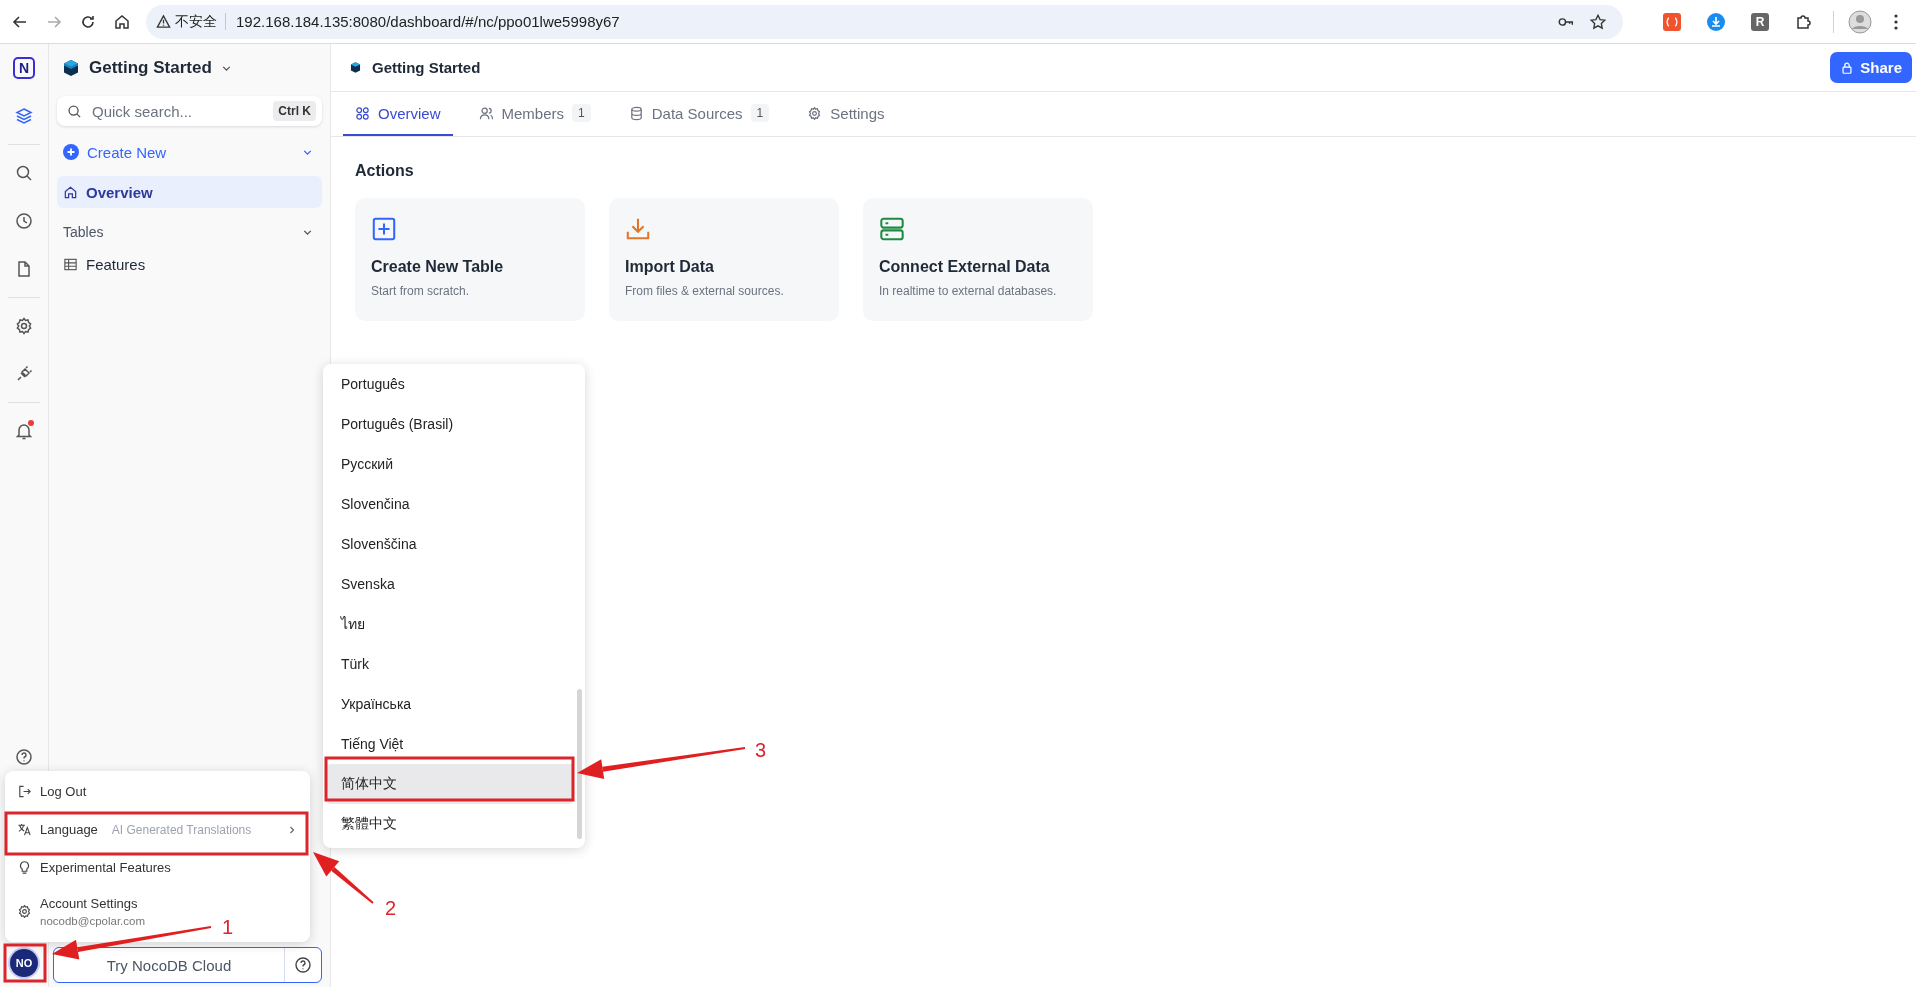 The image size is (1916, 987). What do you see at coordinates (189, 152) in the screenshot?
I see `create-new-button: Create New` at bounding box center [189, 152].